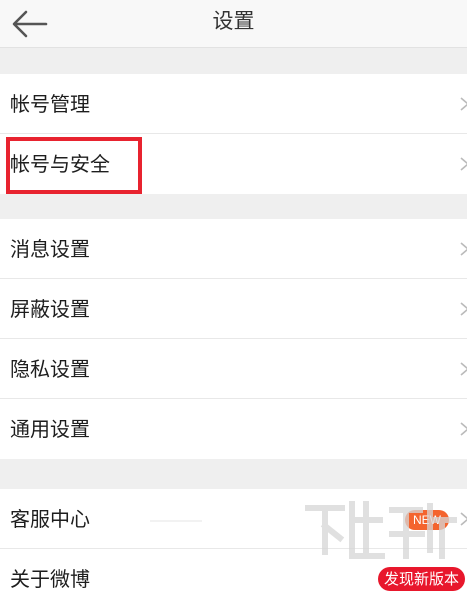 Image resolution: width=467 pixels, height=609 pixels. I want to click on settings-item-label: 消息设置, so click(50, 249).